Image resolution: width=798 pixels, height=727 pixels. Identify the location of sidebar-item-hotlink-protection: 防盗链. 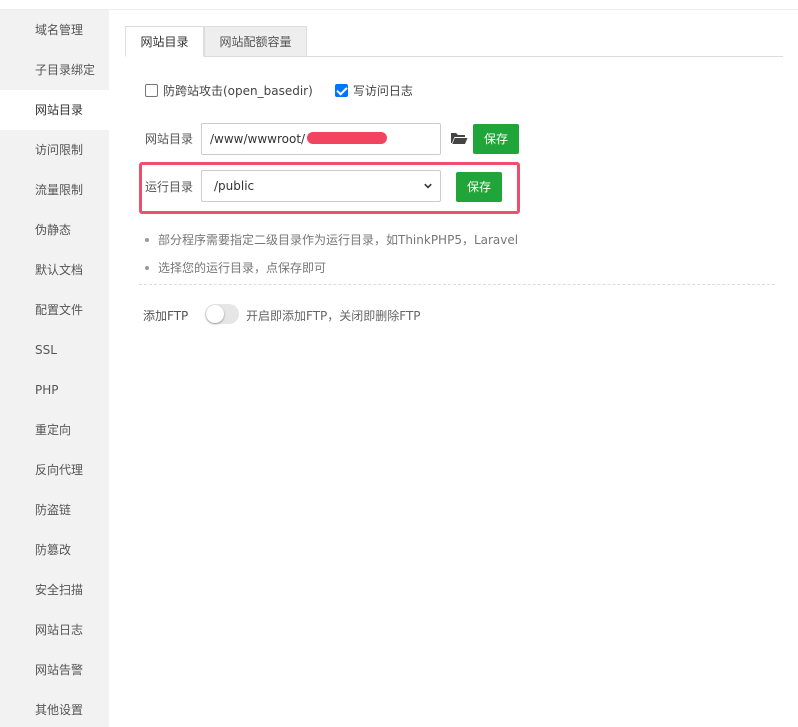
(54, 510).